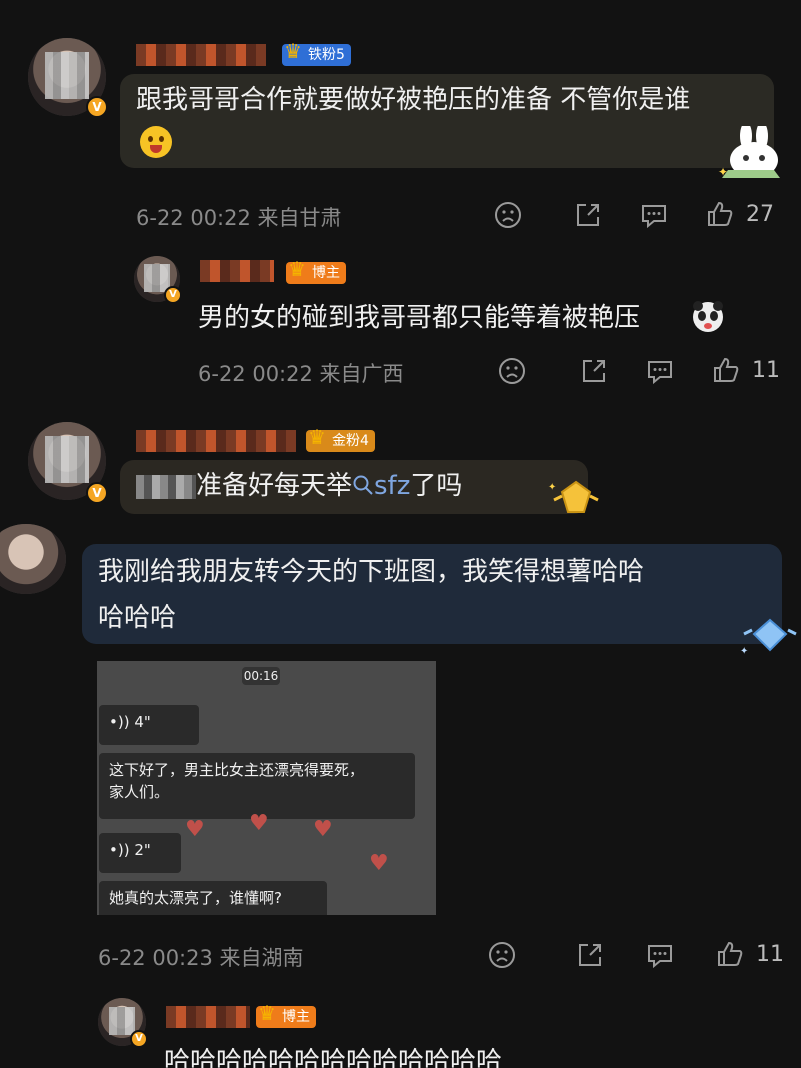 This screenshot has width=801, height=1068. Describe the element at coordinates (419, 318) in the screenshot. I see `reply-text: 男的女的碰到我哥哥都只能等着被艳压` at that location.